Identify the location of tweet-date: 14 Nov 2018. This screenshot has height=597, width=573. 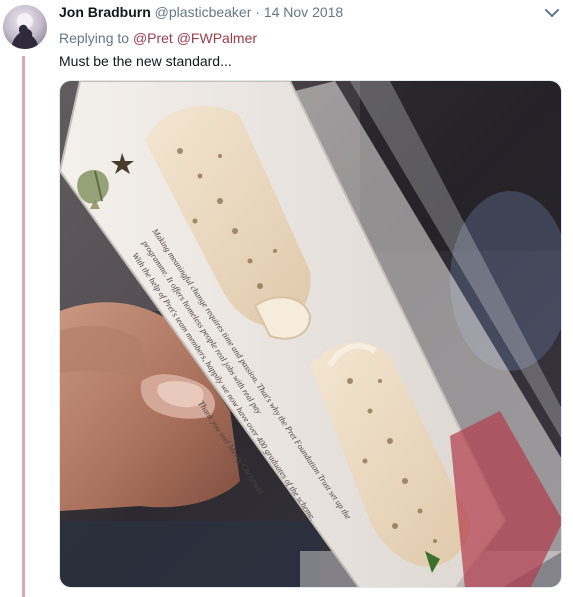
(303, 12).